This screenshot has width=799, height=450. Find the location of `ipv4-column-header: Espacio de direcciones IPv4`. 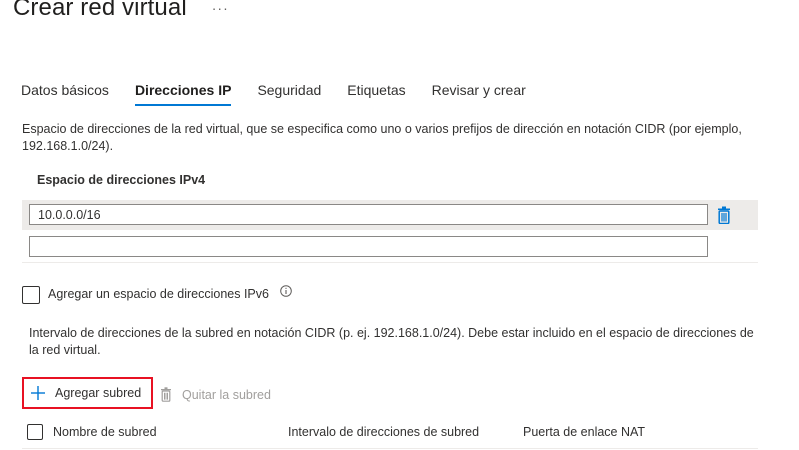

ipv4-column-header: Espacio de direcciones IPv4 is located at coordinates (121, 180).